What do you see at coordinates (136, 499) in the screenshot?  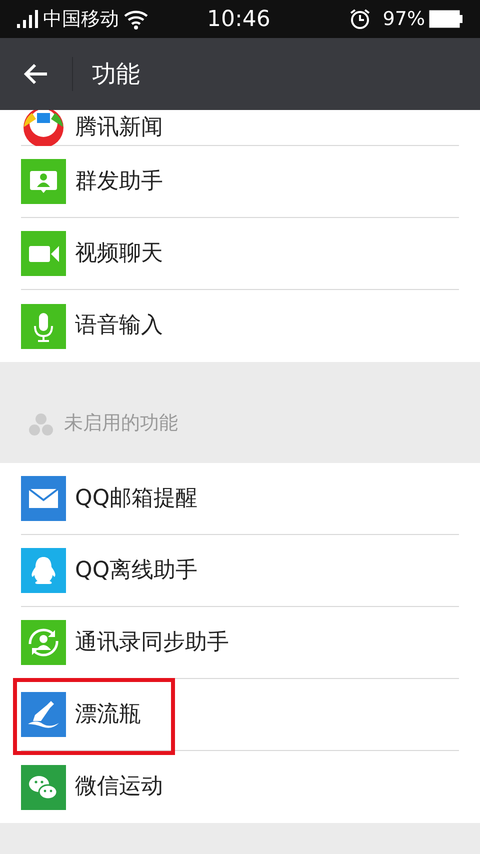 I see `feature-label: QQ邮箱提醒` at bounding box center [136, 499].